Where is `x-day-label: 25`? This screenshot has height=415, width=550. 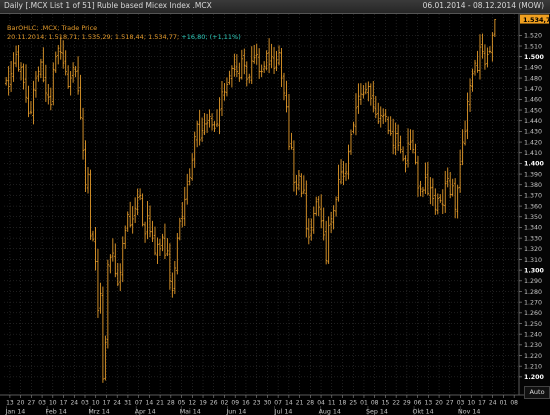
x-day-label: 25 is located at coordinates (353, 403).